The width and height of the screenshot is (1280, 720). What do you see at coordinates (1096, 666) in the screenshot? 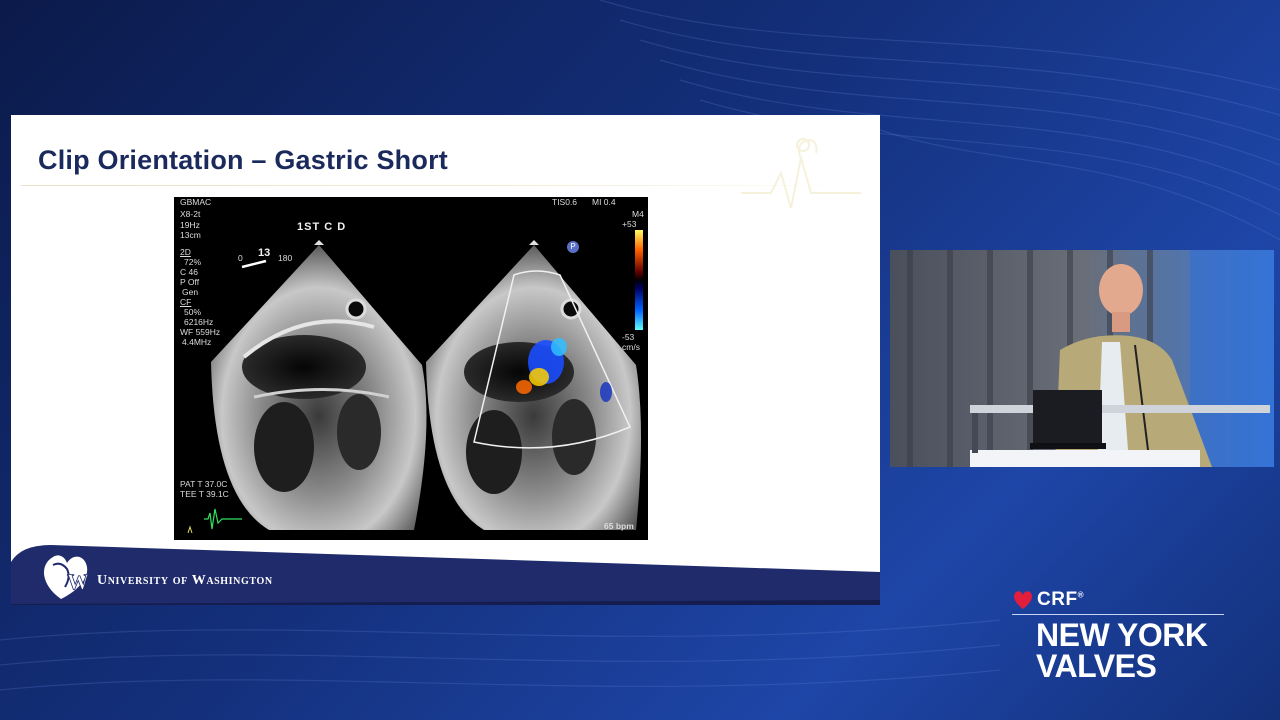
I see `event-title-line-2: VALVES` at bounding box center [1096, 666].